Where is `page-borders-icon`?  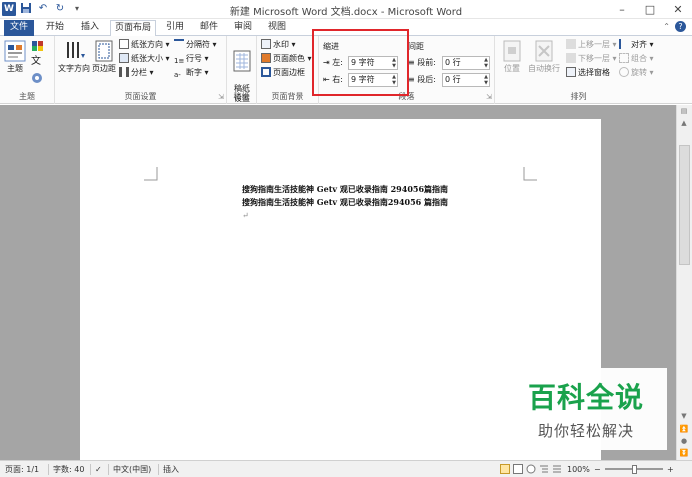 page-borders-icon is located at coordinates (266, 72).